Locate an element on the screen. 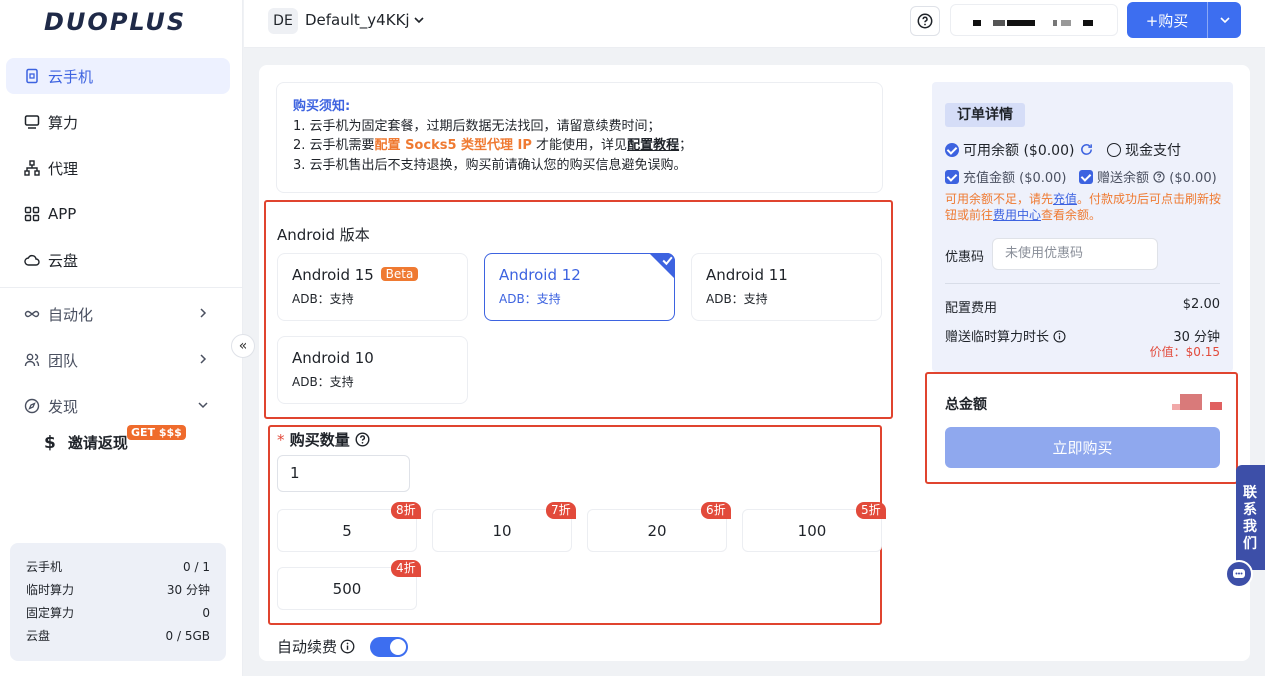  gift-option: 赠送余额 ($0.00) is located at coordinates (1148, 176).